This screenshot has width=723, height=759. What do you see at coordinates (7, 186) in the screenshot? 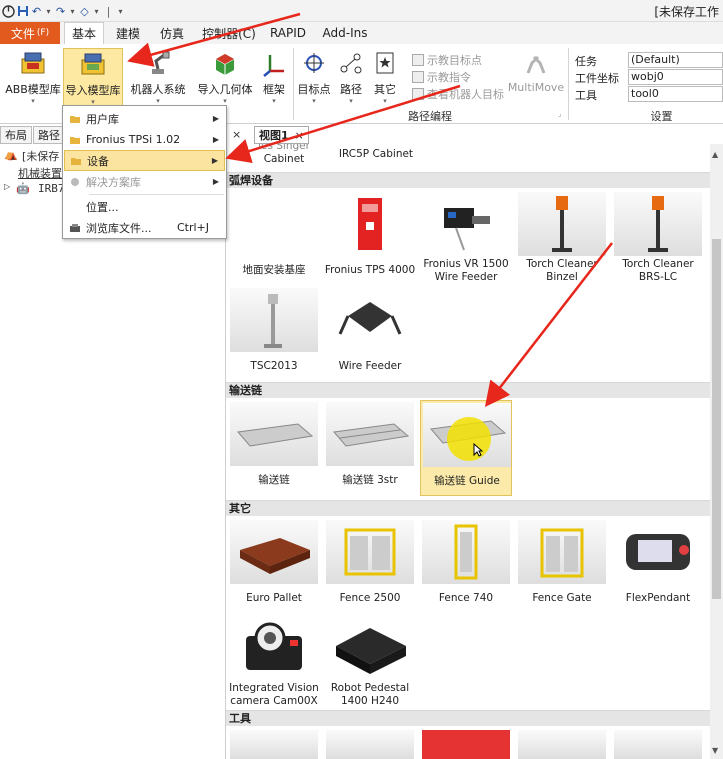
I see `expand-icon: ▷` at bounding box center [7, 186].